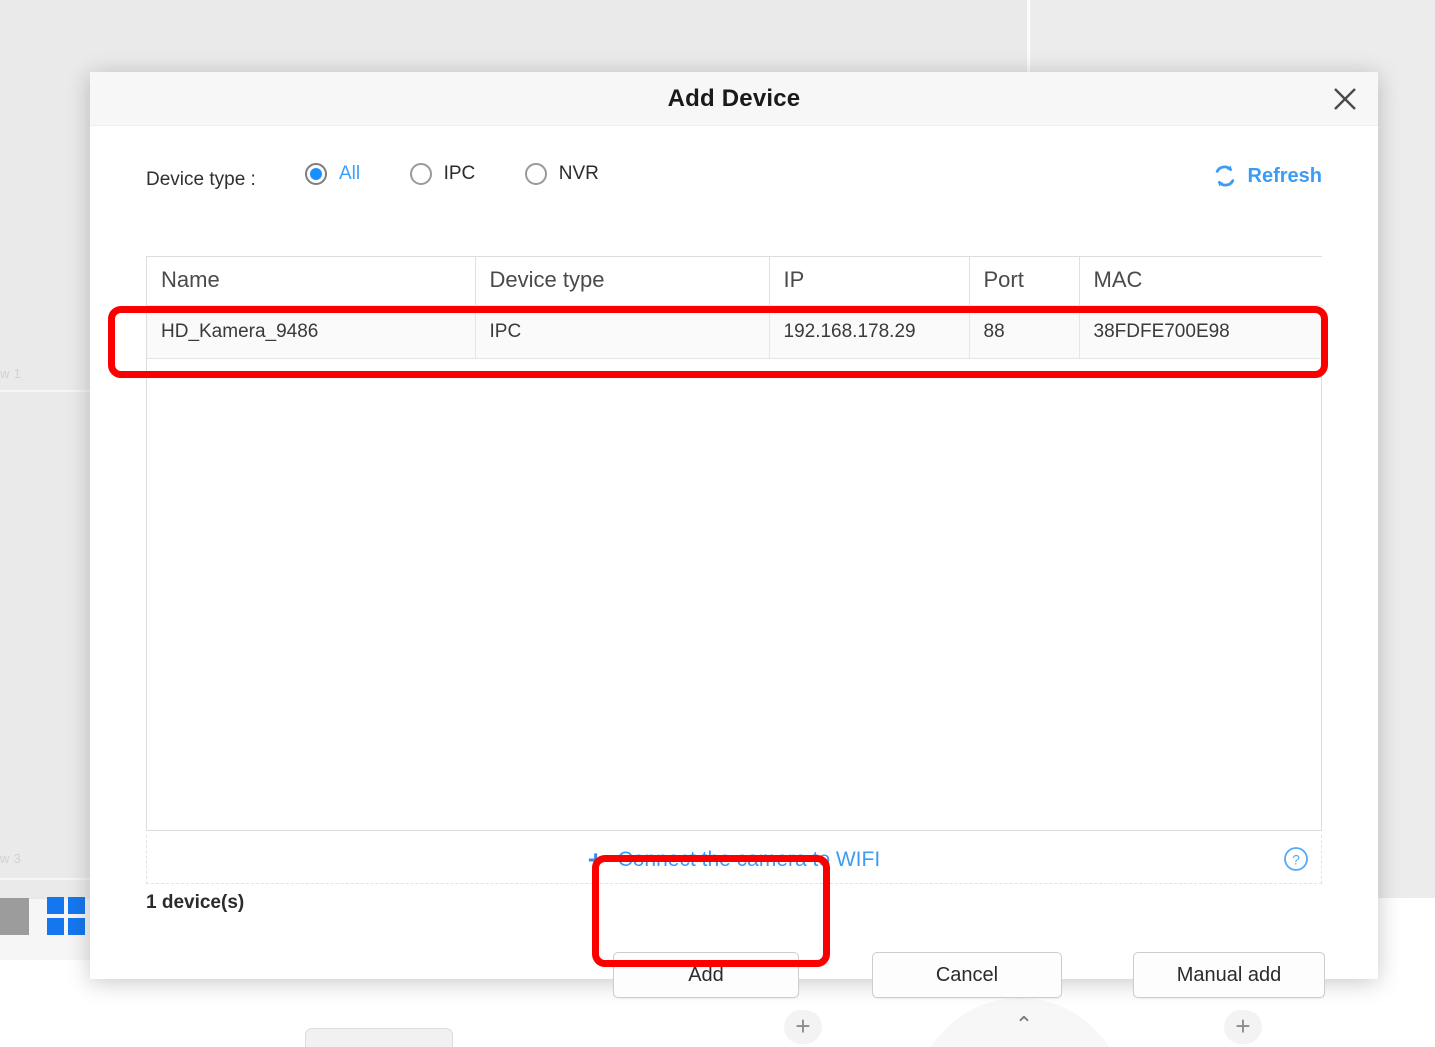 The width and height of the screenshot is (1435, 1047). I want to click on column-header-device-type: Device type, so click(622, 281).